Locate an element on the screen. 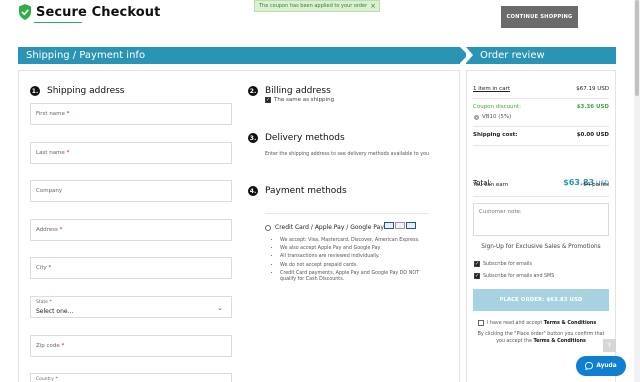 This screenshot has width=640, height=382. shipping-cost-value: $0.00 USD is located at coordinates (592, 135).